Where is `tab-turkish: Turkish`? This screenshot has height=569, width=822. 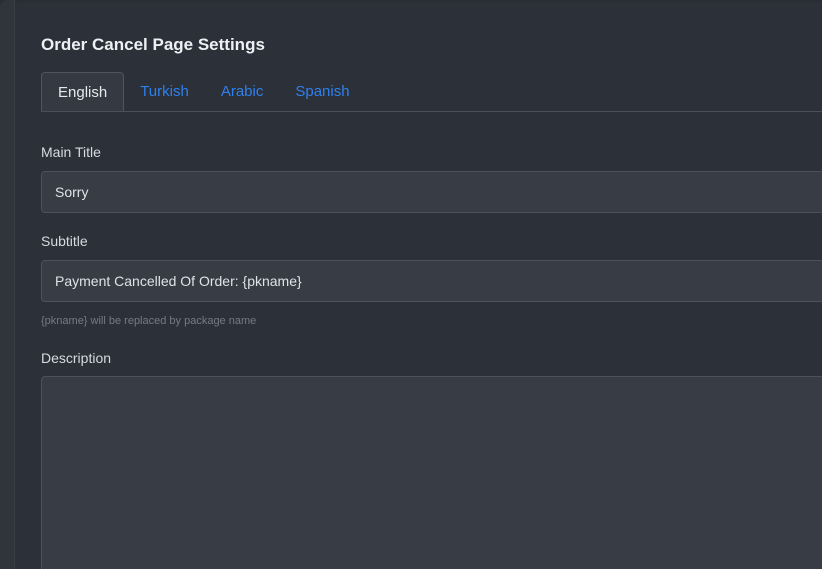 tab-turkish: Turkish is located at coordinates (164, 91).